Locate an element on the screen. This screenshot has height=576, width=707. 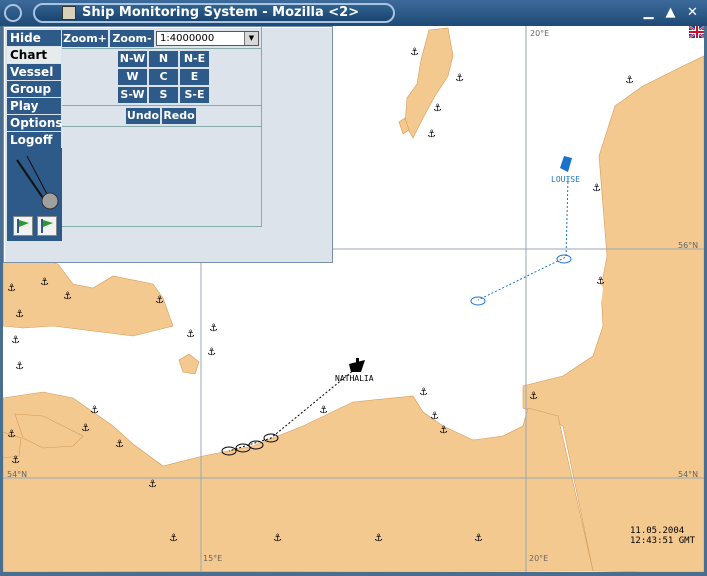
vessel-louise-label: LOUISE is located at coordinates (565, 179).